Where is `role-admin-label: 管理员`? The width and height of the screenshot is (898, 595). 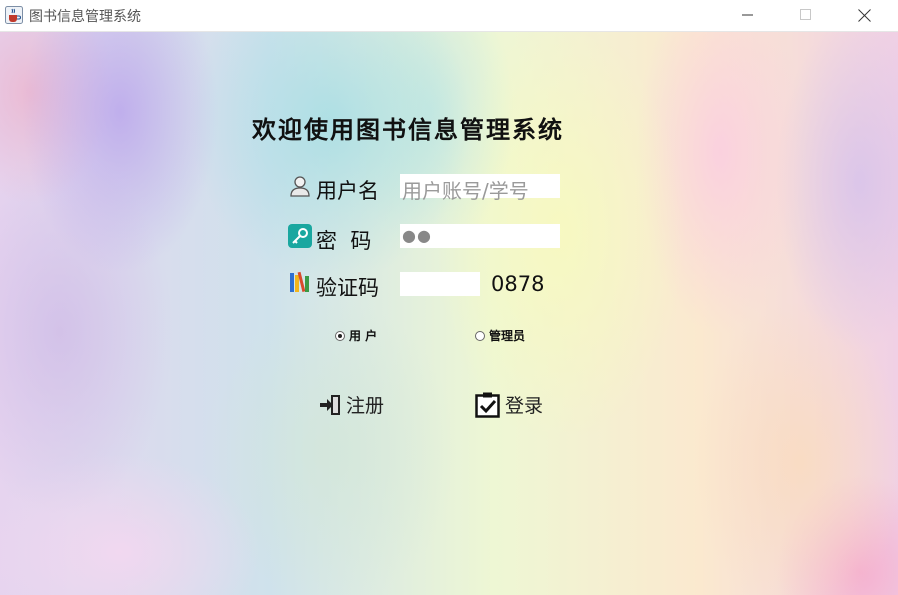
role-admin-label: 管理员 is located at coordinates (507, 336).